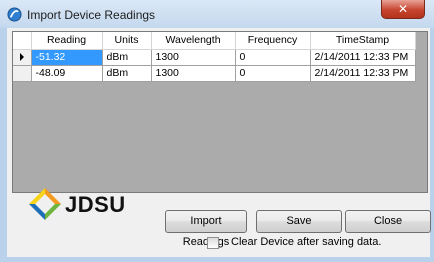  I want to click on app-icon, so click(14, 14).